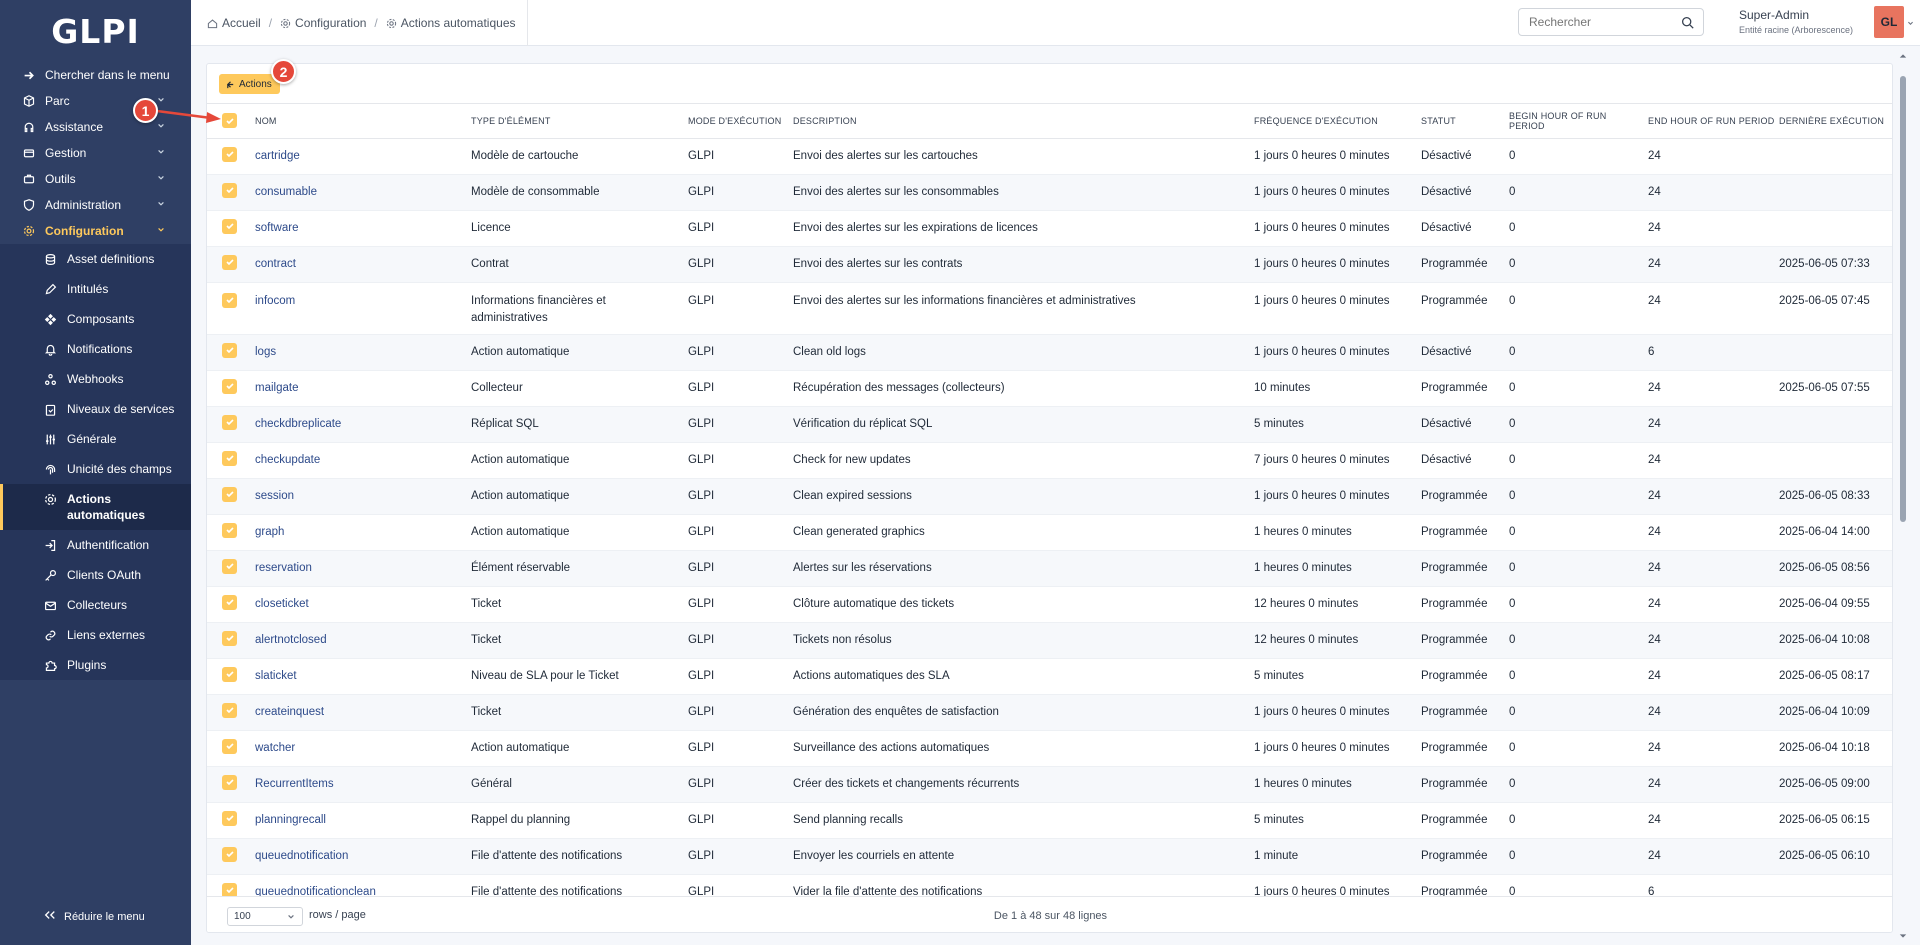  What do you see at coordinates (736, 121) in the screenshot?
I see `column-header-mode: MODE D'EXÉCUTION` at bounding box center [736, 121].